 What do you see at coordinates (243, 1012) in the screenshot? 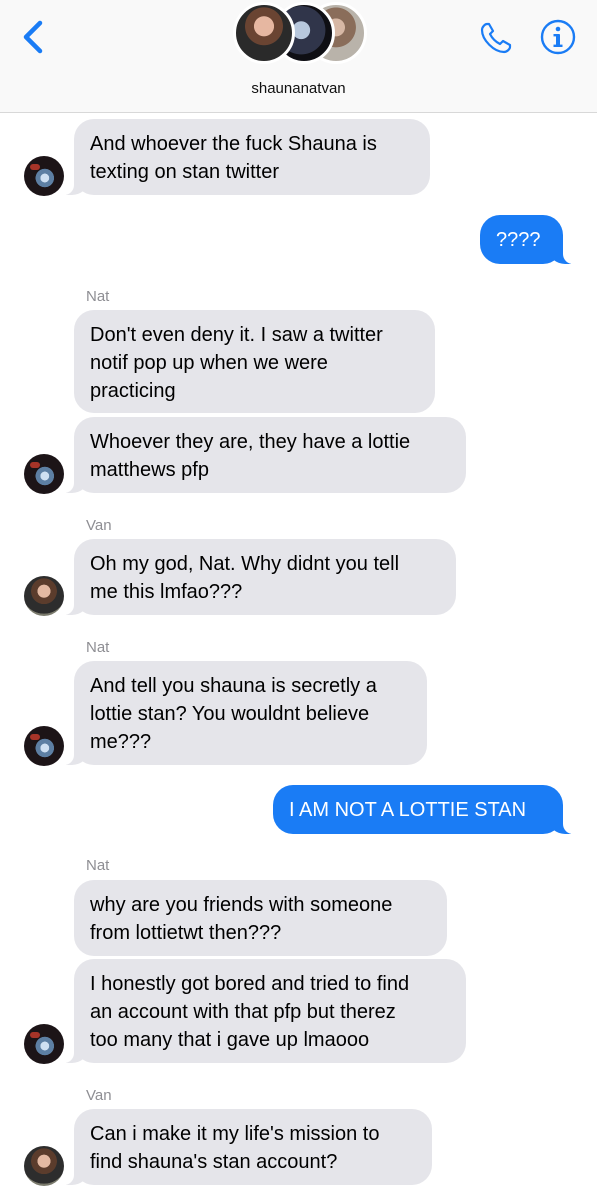
I see `message-text-line: an account with that pfp but therez` at bounding box center [243, 1012].